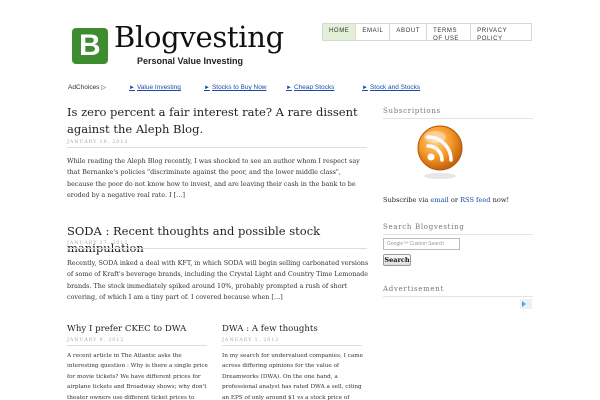  What do you see at coordinates (426, 244) in the screenshot?
I see `search-placeholder: Custom Search` at bounding box center [426, 244].